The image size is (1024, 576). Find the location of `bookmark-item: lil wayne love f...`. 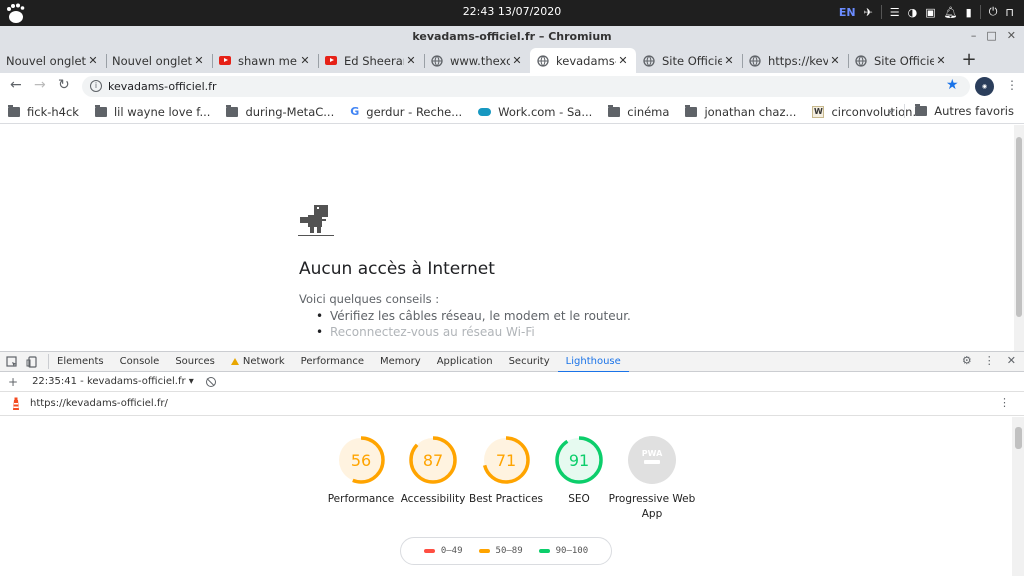

bookmark-item: lil wayne love f... is located at coordinates (152, 111).